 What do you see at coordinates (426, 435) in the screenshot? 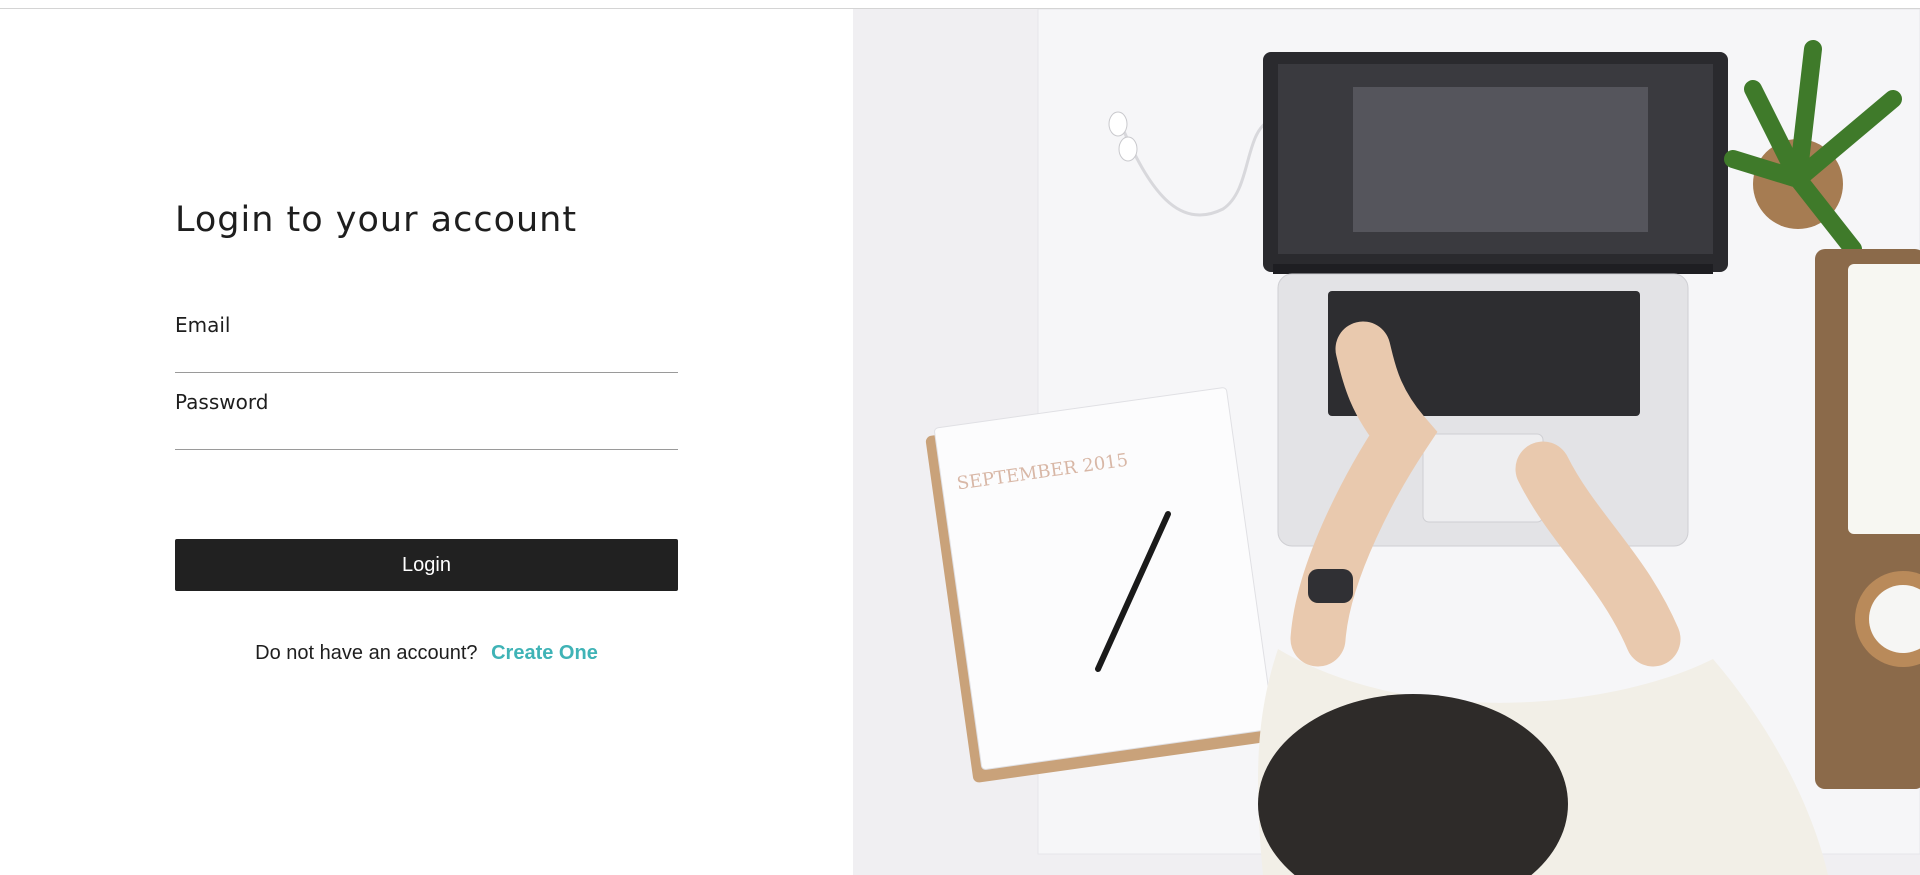
I see `password-input` at bounding box center [426, 435].